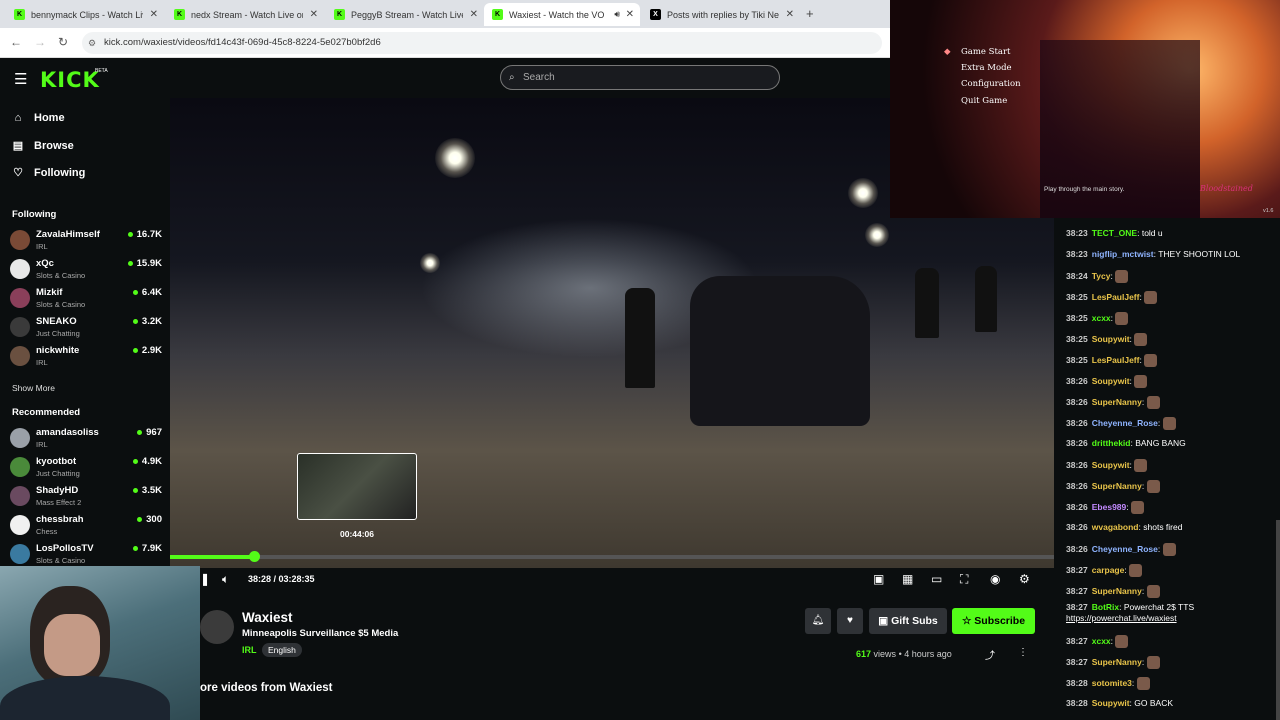  What do you see at coordinates (357, 534) in the screenshot?
I see `seek-preview-time: 00:44:06` at bounding box center [357, 534].